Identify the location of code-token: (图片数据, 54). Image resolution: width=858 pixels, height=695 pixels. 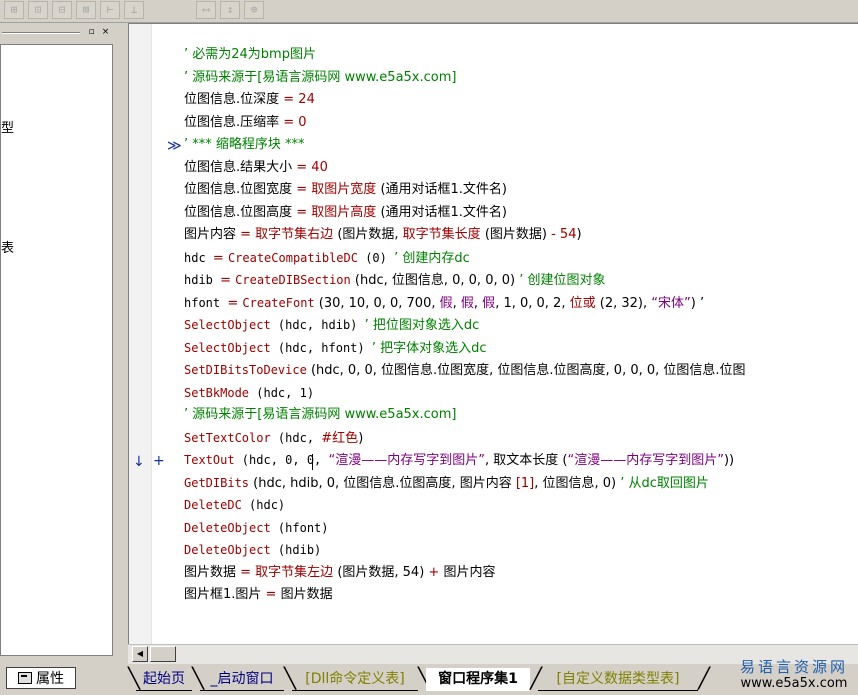
(381, 572).